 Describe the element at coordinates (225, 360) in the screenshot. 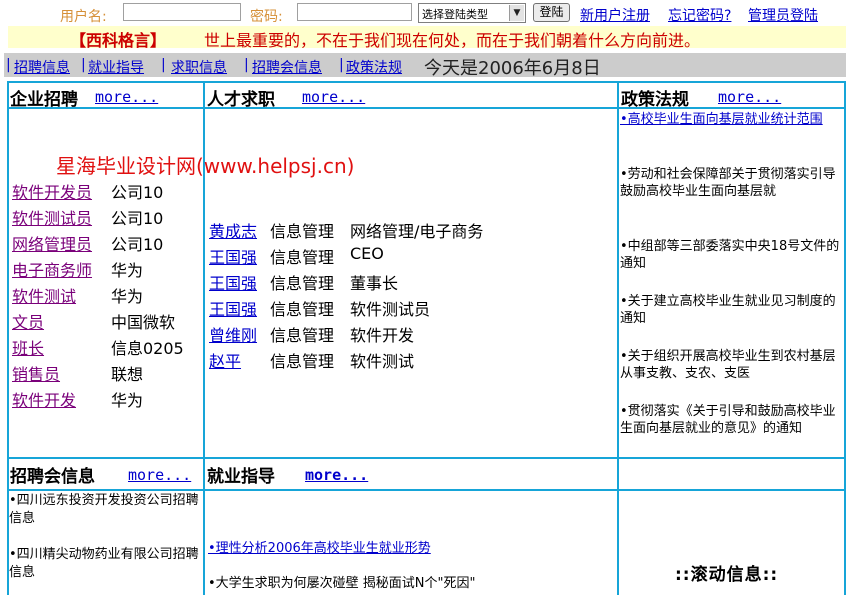

I see `talent-name-link: 赵平` at that location.